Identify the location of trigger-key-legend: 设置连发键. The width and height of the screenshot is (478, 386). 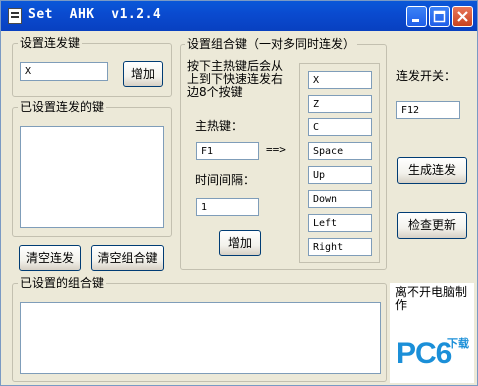
(50, 43).